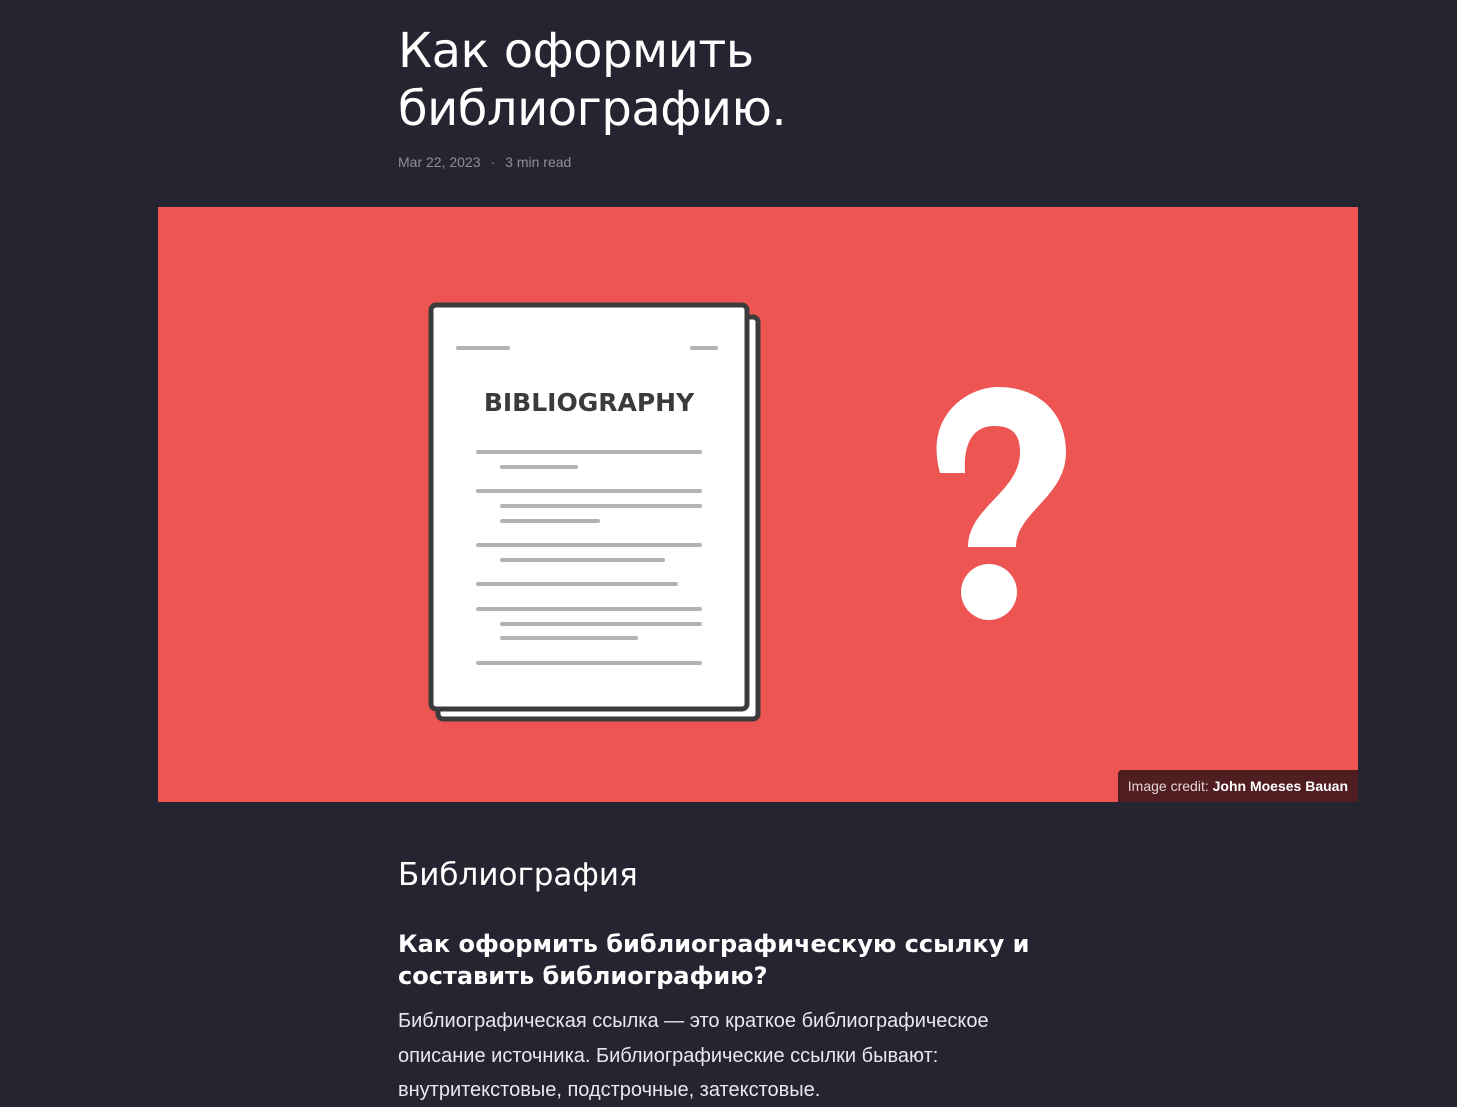 This screenshot has height=1107, width=1457. What do you see at coordinates (538, 162) in the screenshot?
I see `read-time: 3 min read` at bounding box center [538, 162].